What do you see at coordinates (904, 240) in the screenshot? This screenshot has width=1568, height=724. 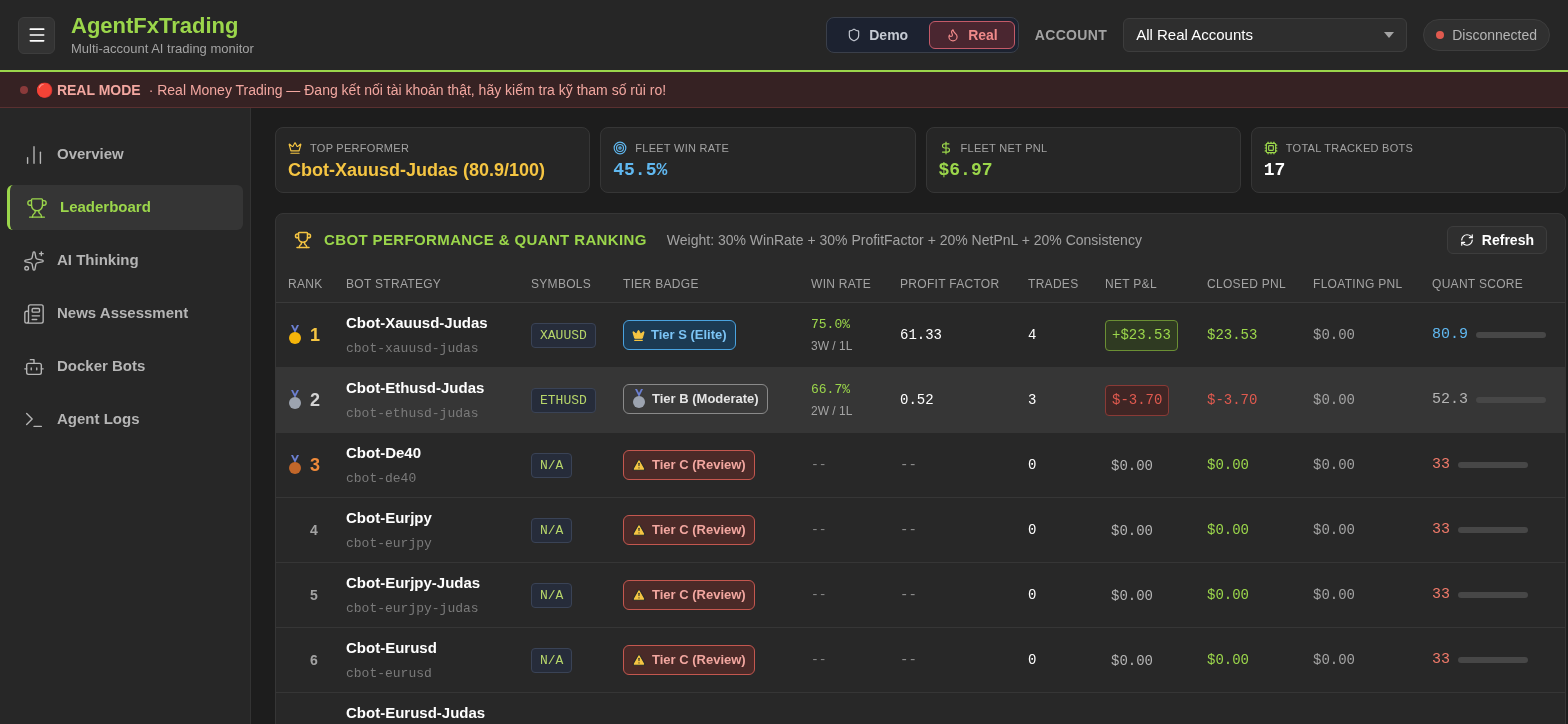 I see `weight-note: Weight: 30% WinRate + 30% ProfitFactor + 20% NetPnL + 20% Consistency` at bounding box center [904, 240].